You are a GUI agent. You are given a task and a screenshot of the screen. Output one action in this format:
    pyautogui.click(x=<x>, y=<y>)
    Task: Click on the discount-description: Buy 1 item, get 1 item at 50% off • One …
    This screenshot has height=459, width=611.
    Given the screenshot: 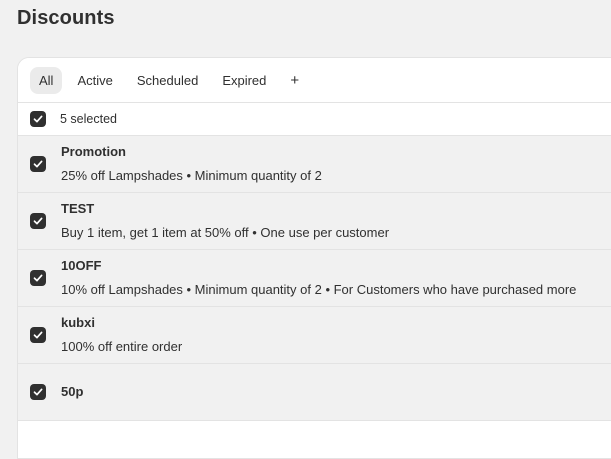 What is the action you would take?
    pyautogui.click(x=225, y=232)
    